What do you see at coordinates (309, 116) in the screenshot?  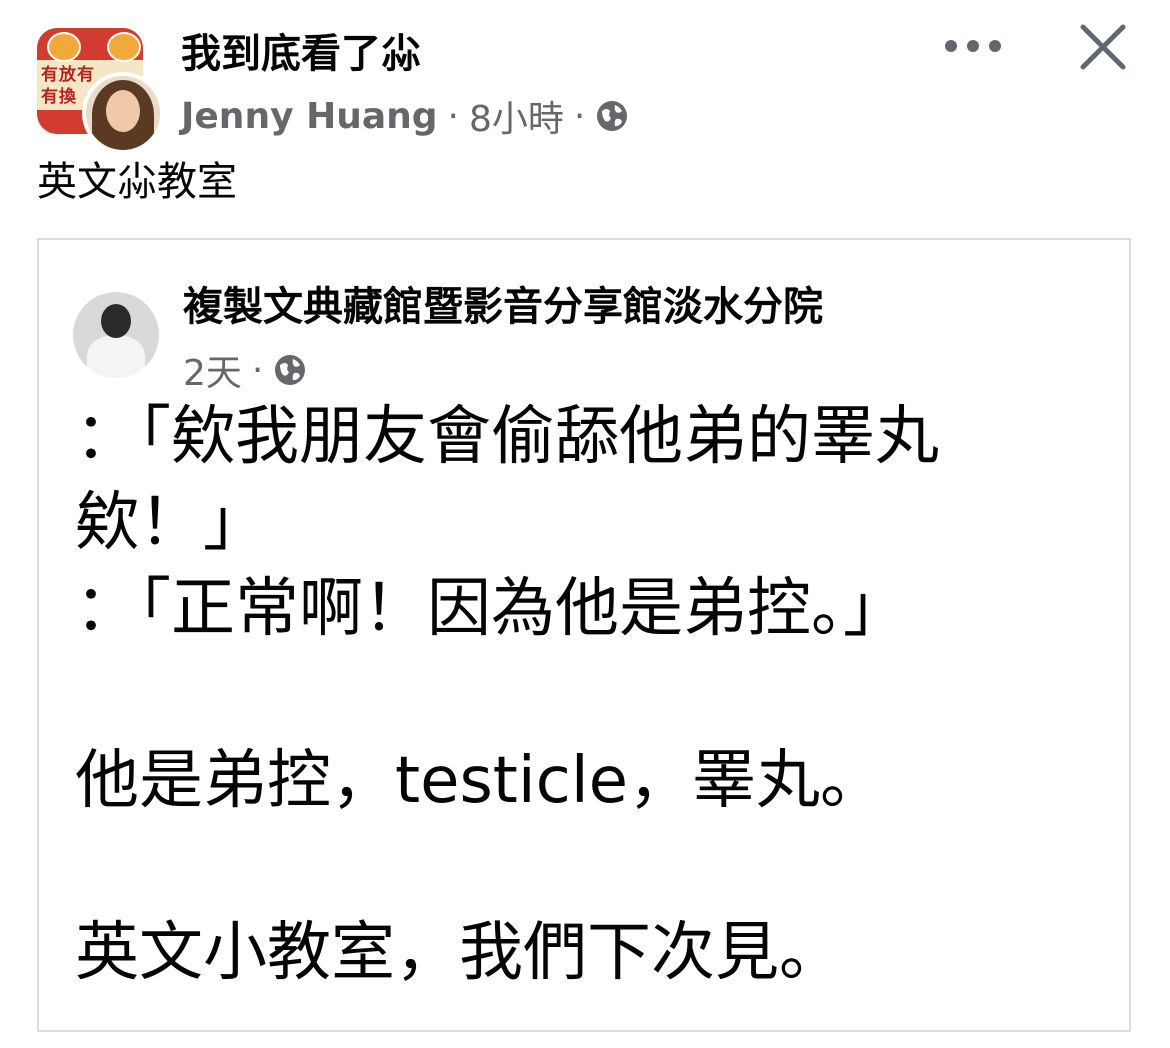 I see `author-name: Jenny Huang` at bounding box center [309, 116].